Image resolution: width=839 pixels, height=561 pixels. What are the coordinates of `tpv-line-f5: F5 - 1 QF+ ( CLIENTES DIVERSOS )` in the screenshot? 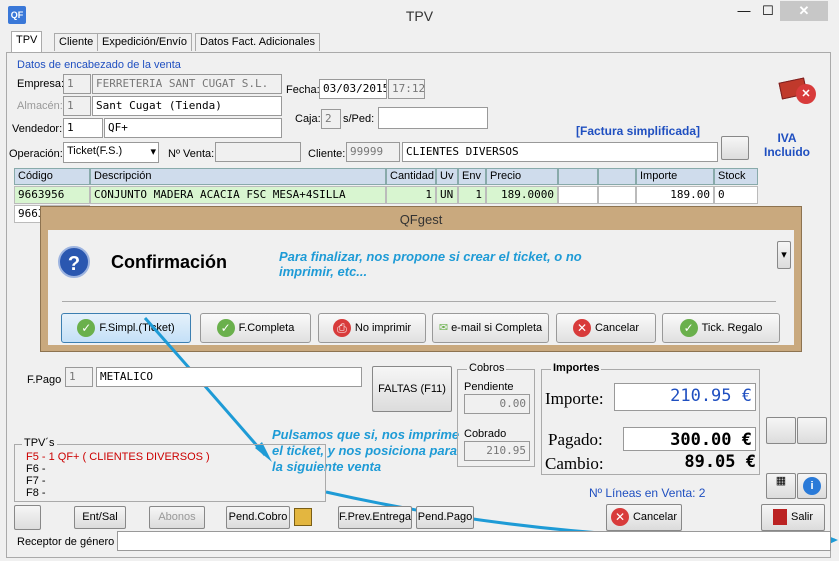 It's located at (118, 457).